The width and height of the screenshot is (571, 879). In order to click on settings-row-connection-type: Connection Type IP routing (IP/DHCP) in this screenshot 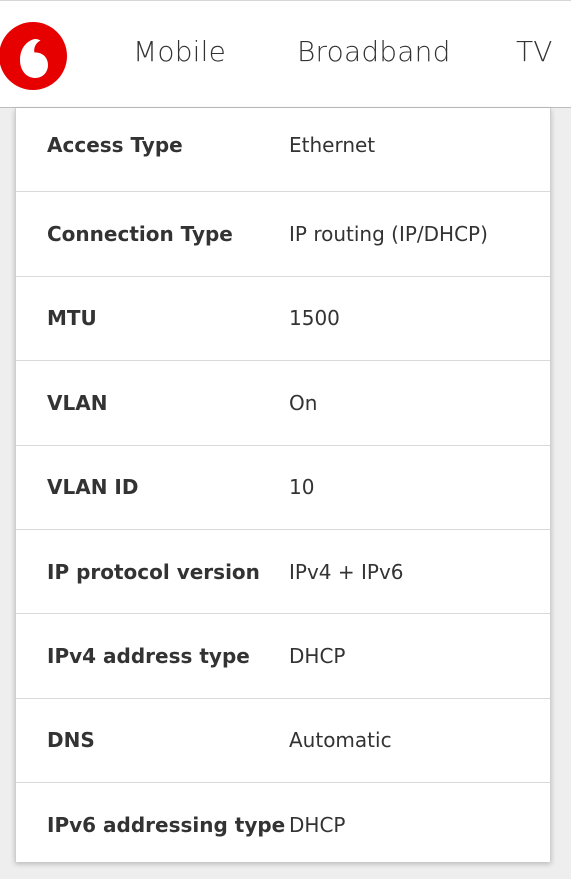, I will do `click(283, 234)`.